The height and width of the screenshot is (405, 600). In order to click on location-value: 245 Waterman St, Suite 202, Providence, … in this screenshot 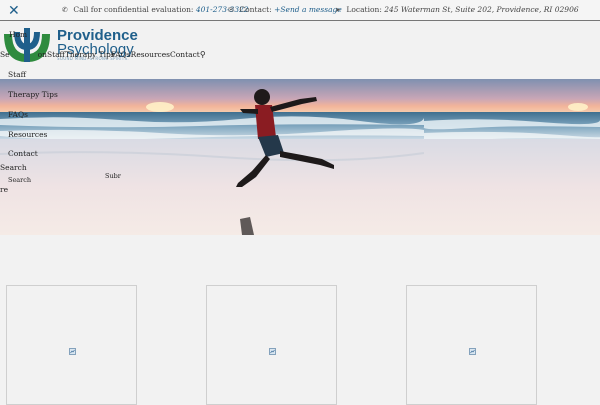, I will do `click(481, 9)`.